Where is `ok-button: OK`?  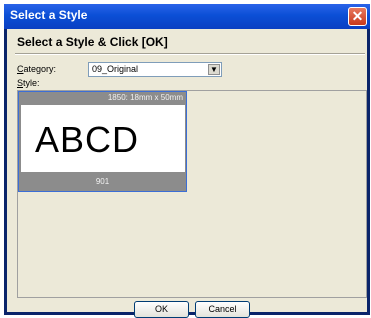 ok-button: OK is located at coordinates (161, 309).